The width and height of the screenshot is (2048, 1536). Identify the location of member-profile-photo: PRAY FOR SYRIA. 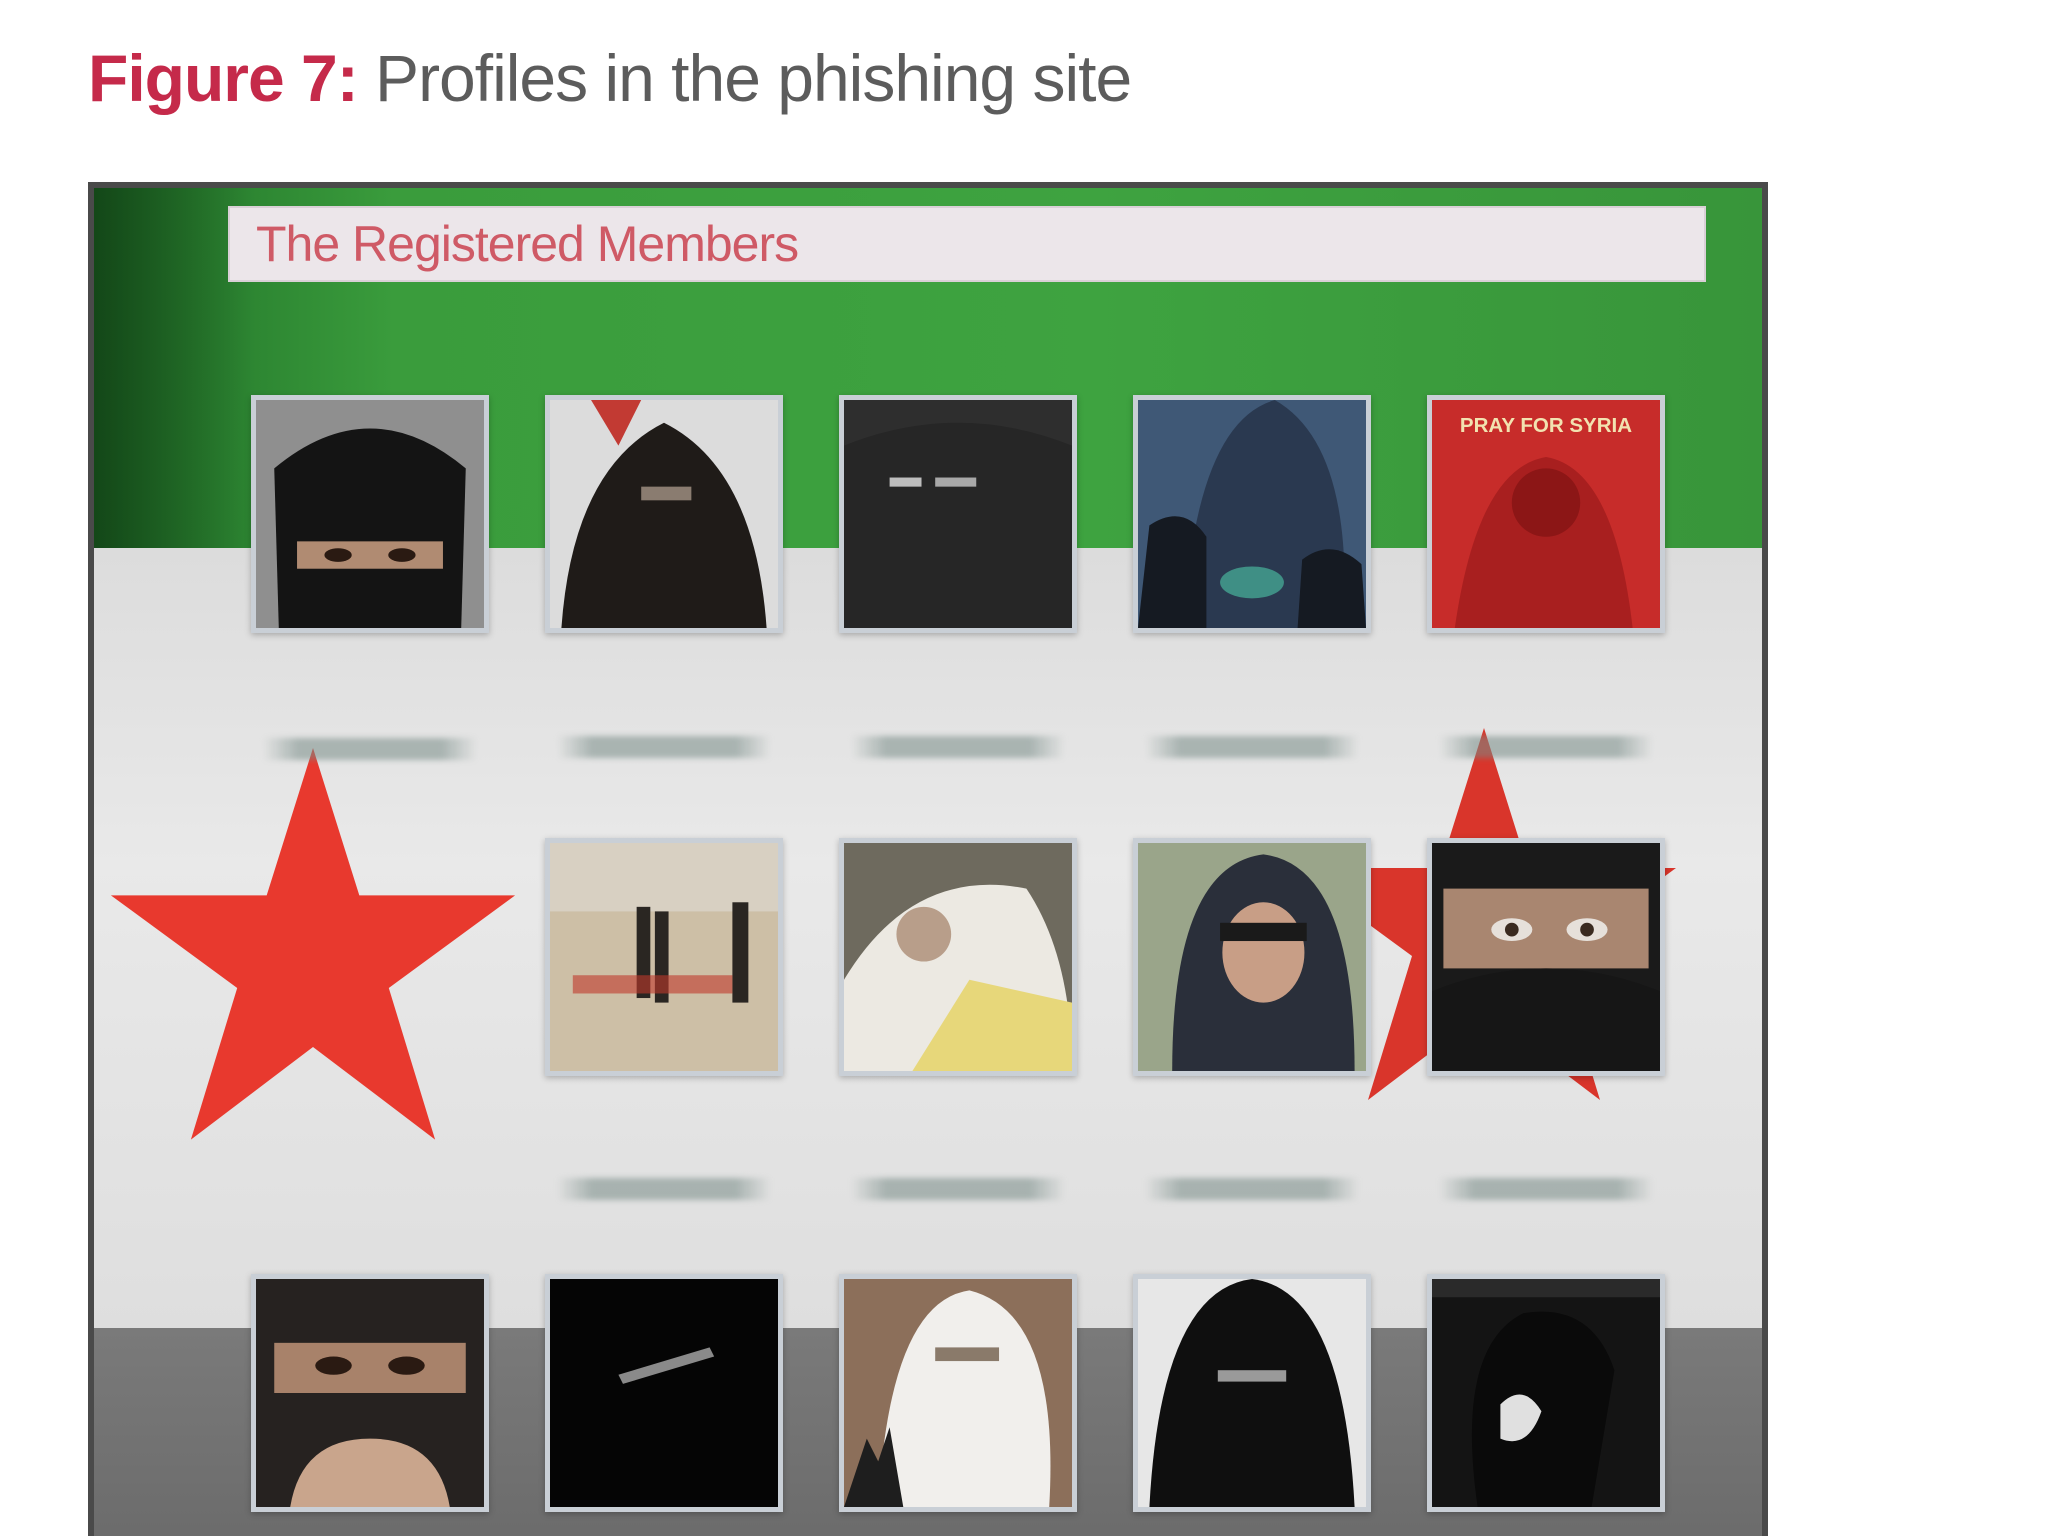
(1546, 514).